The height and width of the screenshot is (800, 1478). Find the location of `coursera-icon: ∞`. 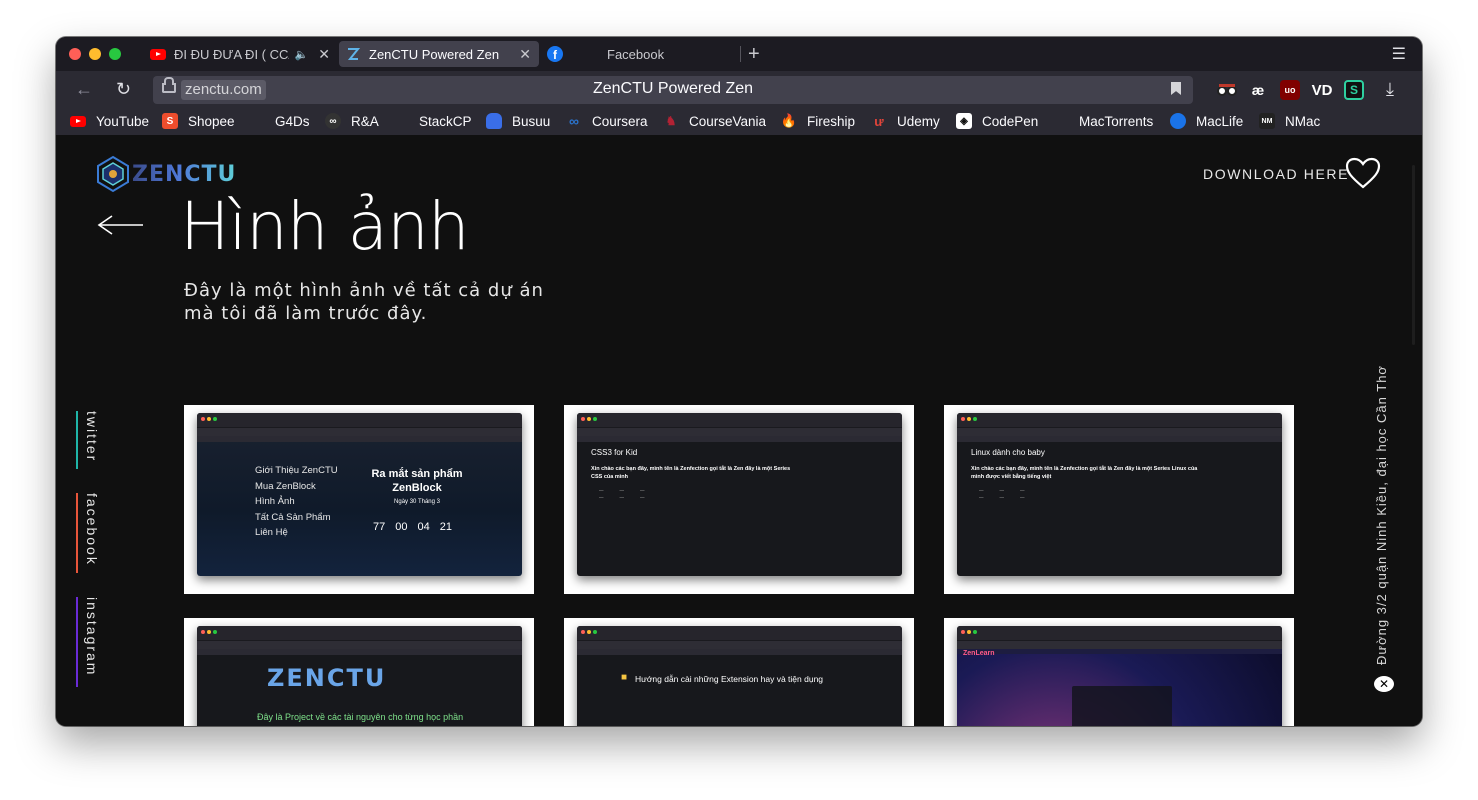

coursera-icon: ∞ is located at coordinates (574, 121).